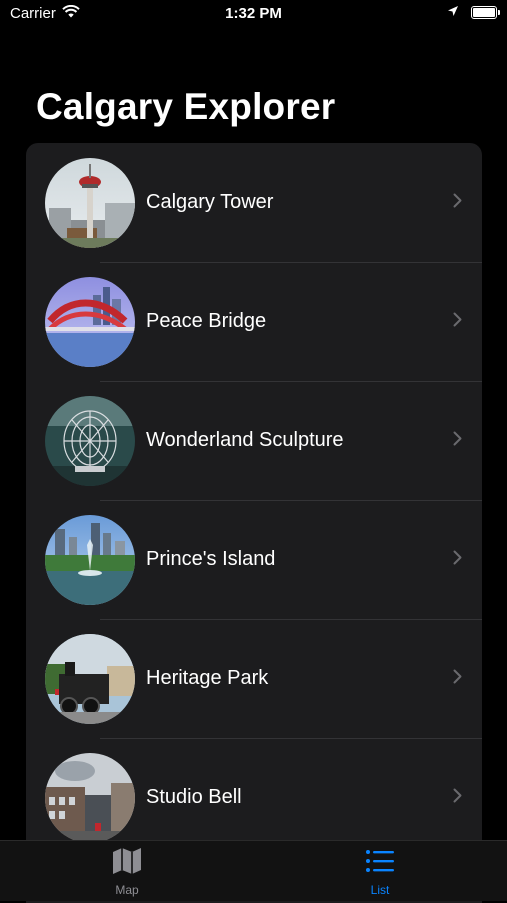 This screenshot has height=903, width=507. What do you see at coordinates (245, 440) in the screenshot?
I see `list-item-label: Wonderland Sculpture` at bounding box center [245, 440].